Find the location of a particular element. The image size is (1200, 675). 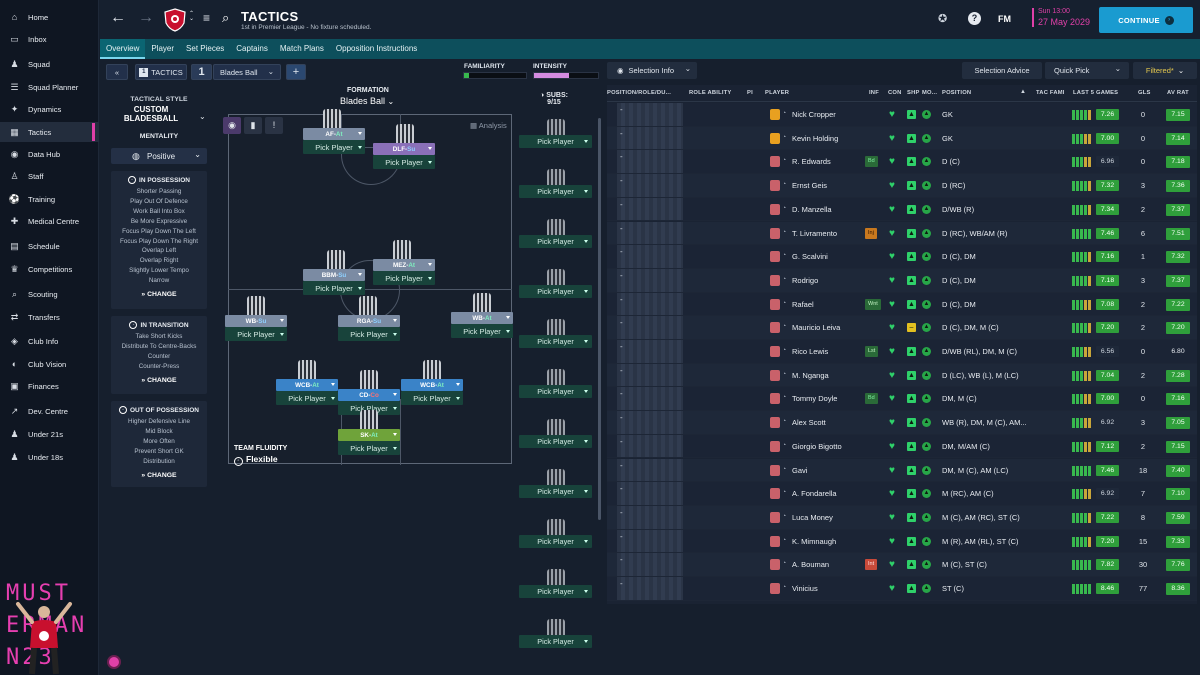

fm-logo: FM is located at coordinates (1004, 19).